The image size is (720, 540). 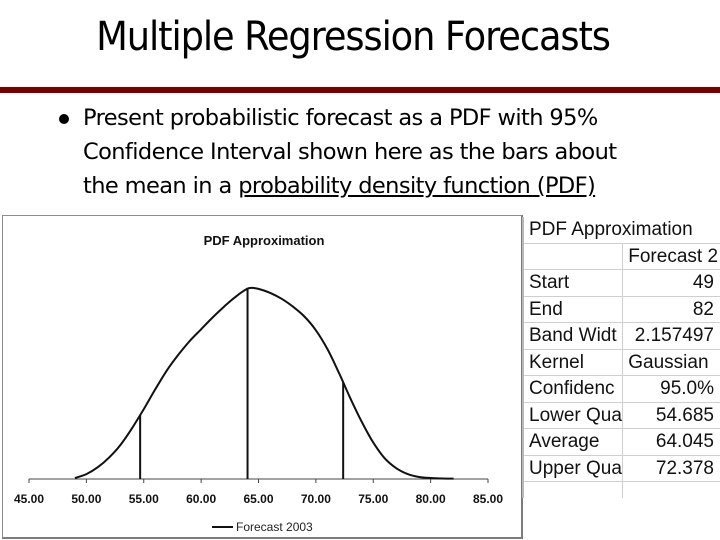 What do you see at coordinates (431, 499) in the screenshot?
I see `x-tick-label: 80.00` at bounding box center [431, 499].